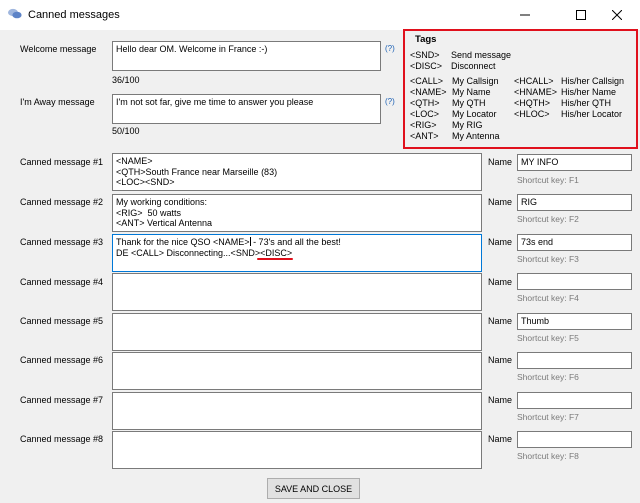  What do you see at coordinates (425, 114) in the screenshot?
I see `tag-name: <LOC>` at bounding box center [425, 114].